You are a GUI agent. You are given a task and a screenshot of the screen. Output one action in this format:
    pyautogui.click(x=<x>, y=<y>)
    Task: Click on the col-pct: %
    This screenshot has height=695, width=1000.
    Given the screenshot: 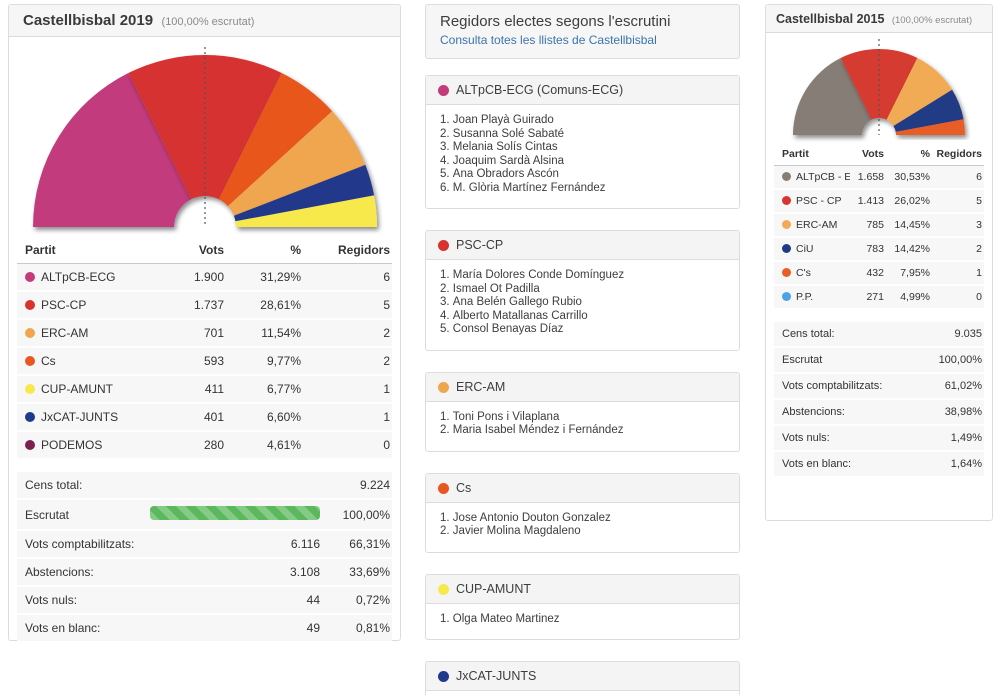 What is the action you would take?
    pyautogui.click(x=907, y=154)
    